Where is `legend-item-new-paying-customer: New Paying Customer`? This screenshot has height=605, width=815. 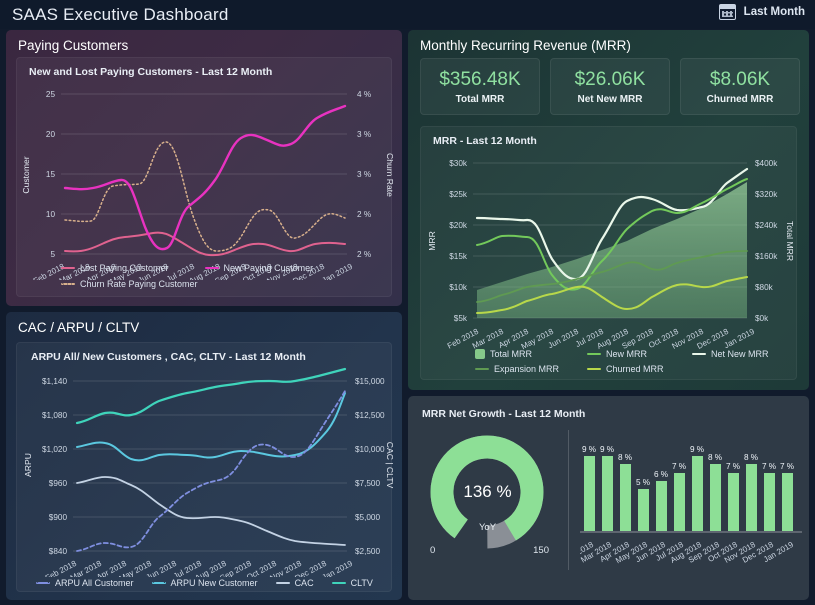
legend-item-new-paying-customer: New Paying Customer is located at coordinates (259, 268).